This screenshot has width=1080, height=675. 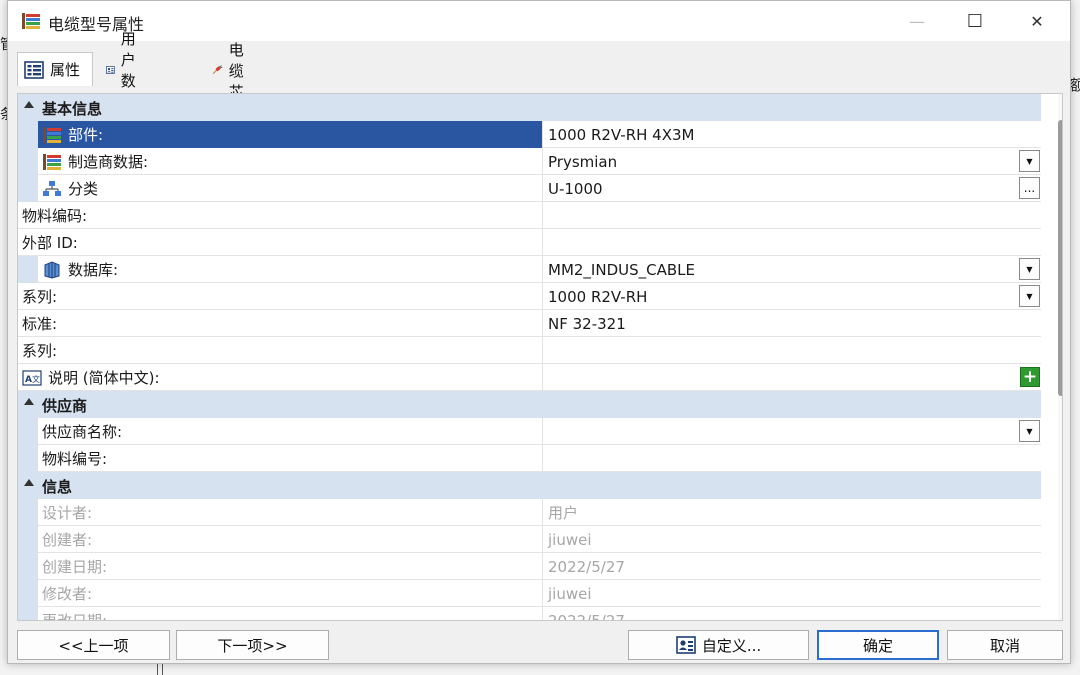 I want to click on row-material-code: 物料编码:, so click(x=529, y=215).